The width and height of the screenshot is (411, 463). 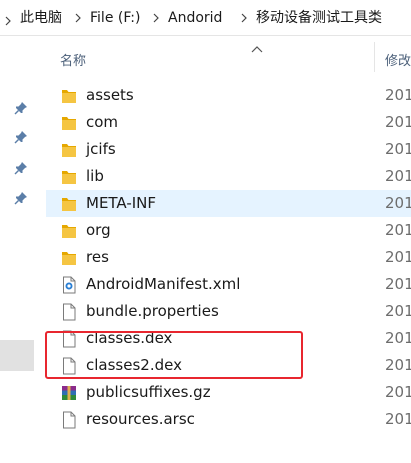 I want to click on file-name: assets, so click(x=110, y=95).